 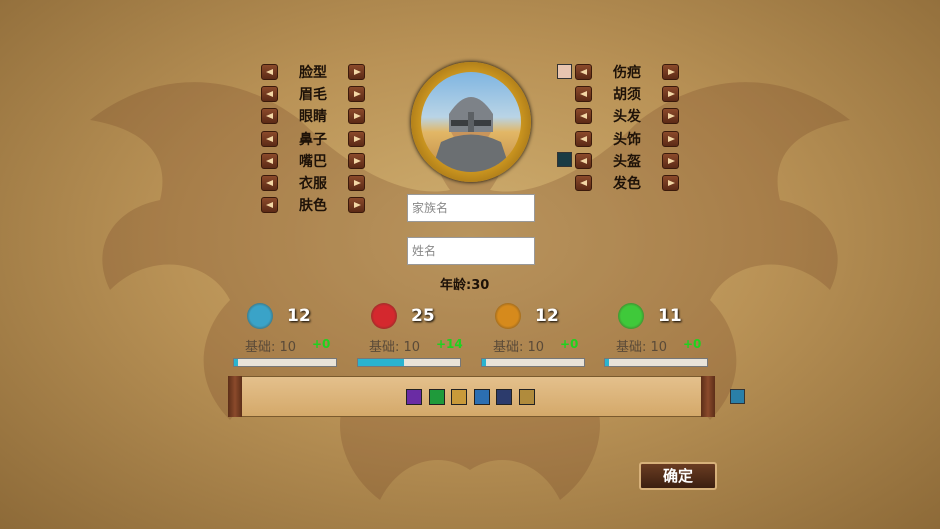 I want to click on scar-preview-icon, so click(x=564, y=71).